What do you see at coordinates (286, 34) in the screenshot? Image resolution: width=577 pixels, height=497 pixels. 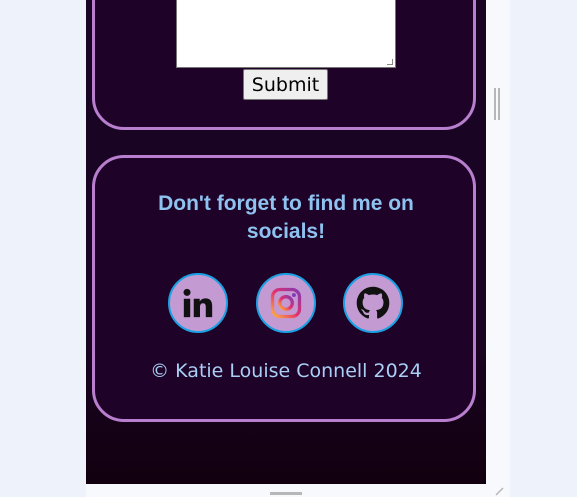 I see `message-textarea` at bounding box center [286, 34].